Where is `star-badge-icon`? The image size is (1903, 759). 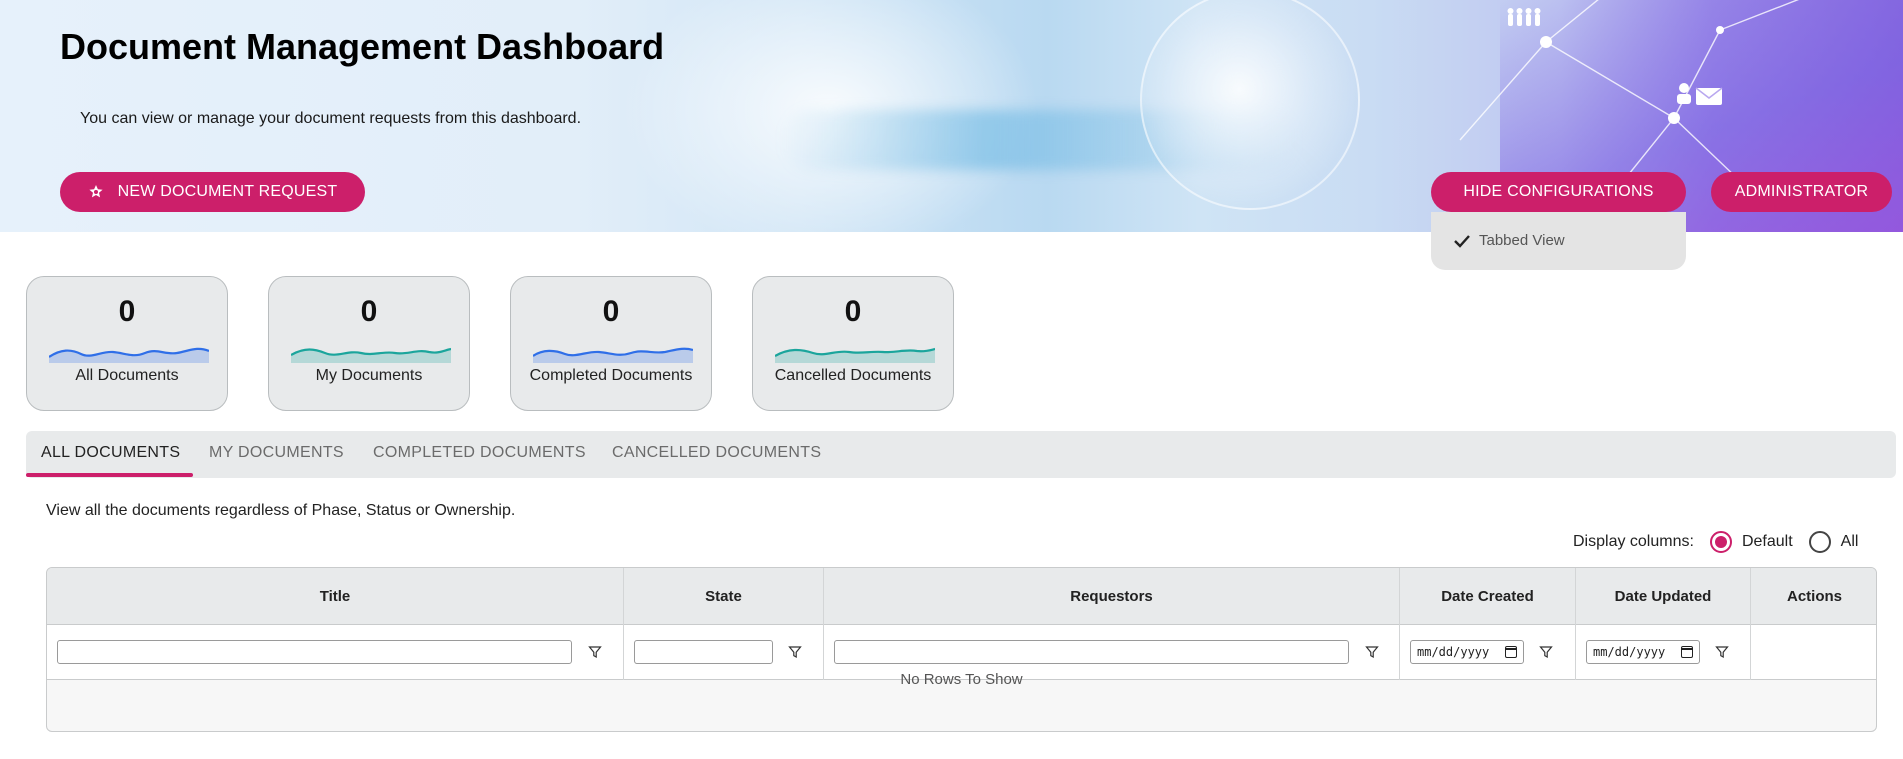
star-badge-icon is located at coordinates (96, 191).